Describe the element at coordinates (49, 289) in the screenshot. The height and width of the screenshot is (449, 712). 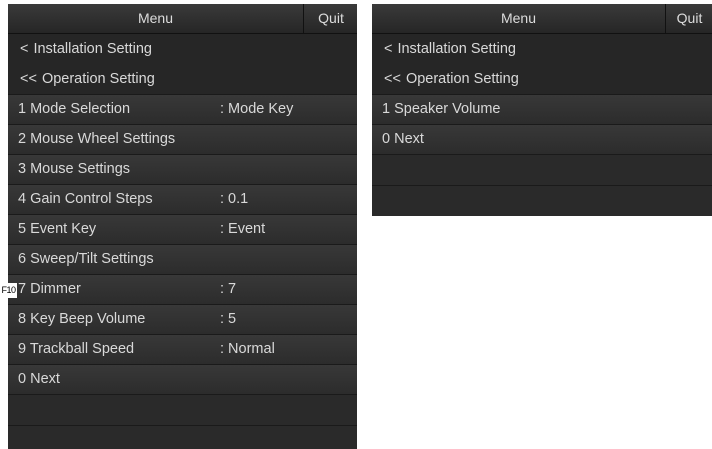
I see `menu-item-label: 7 Dimmer` at that location.